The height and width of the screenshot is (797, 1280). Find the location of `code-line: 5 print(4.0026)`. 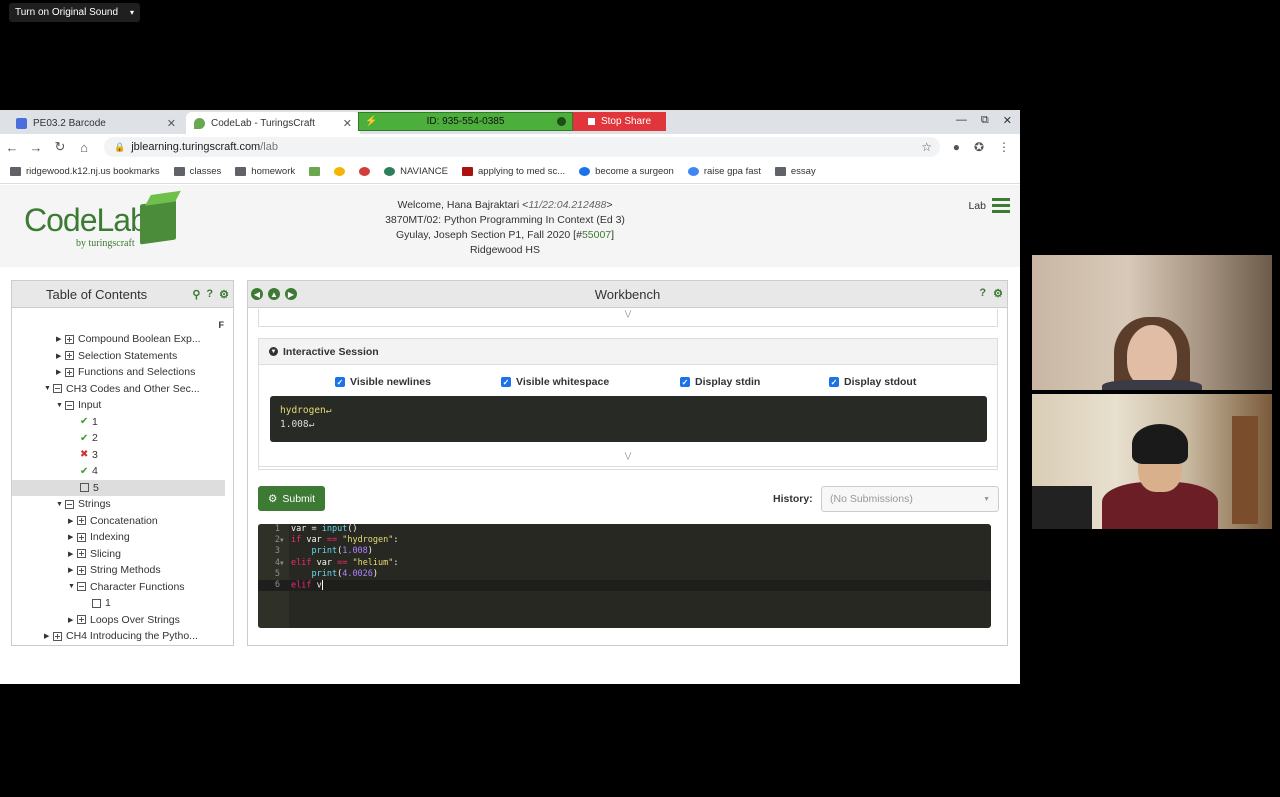

code-line: 5 print(4.0026) is located at coordinates (624, 574).